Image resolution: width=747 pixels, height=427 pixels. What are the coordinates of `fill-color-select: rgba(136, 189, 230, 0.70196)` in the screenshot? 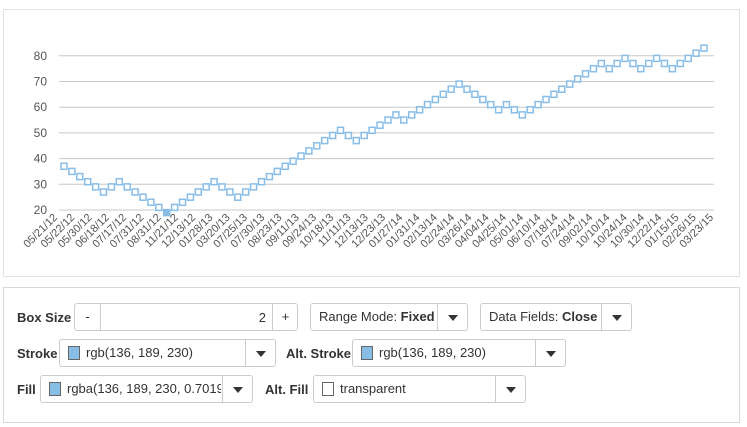 It's located at (146, 389).